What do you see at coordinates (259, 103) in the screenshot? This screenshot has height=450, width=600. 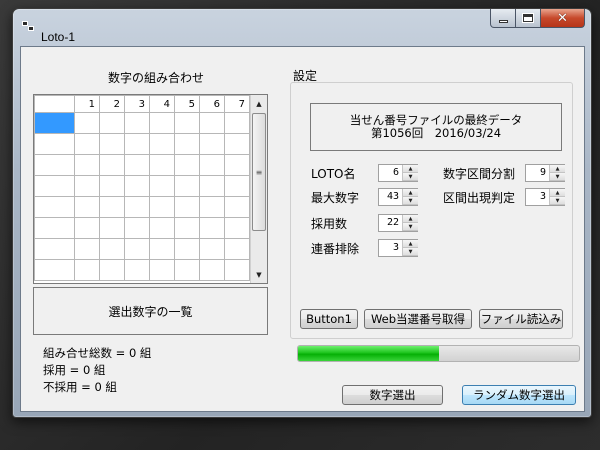 I see `scroll-up-arrow-icon: ▲` at bounding box center [259, 103].